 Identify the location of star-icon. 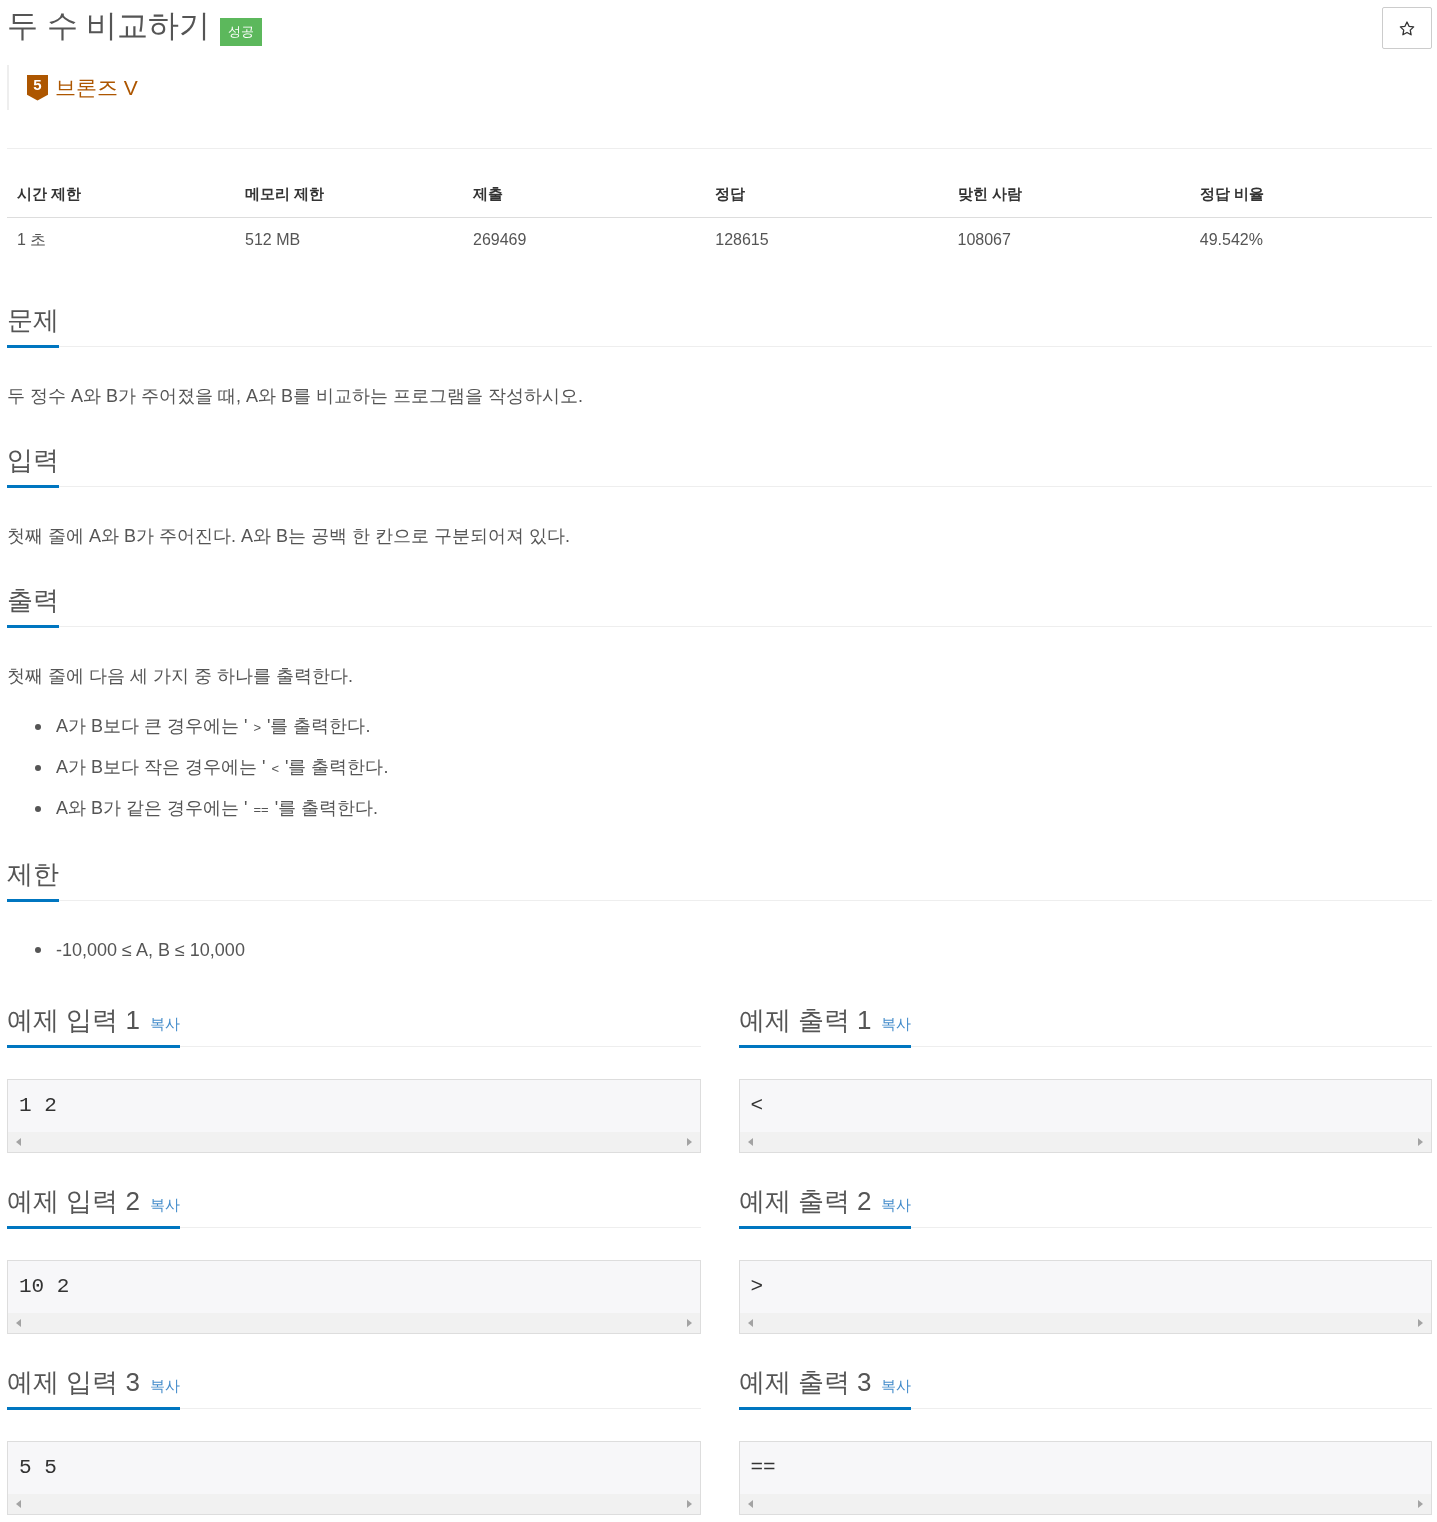
(1407, 28).